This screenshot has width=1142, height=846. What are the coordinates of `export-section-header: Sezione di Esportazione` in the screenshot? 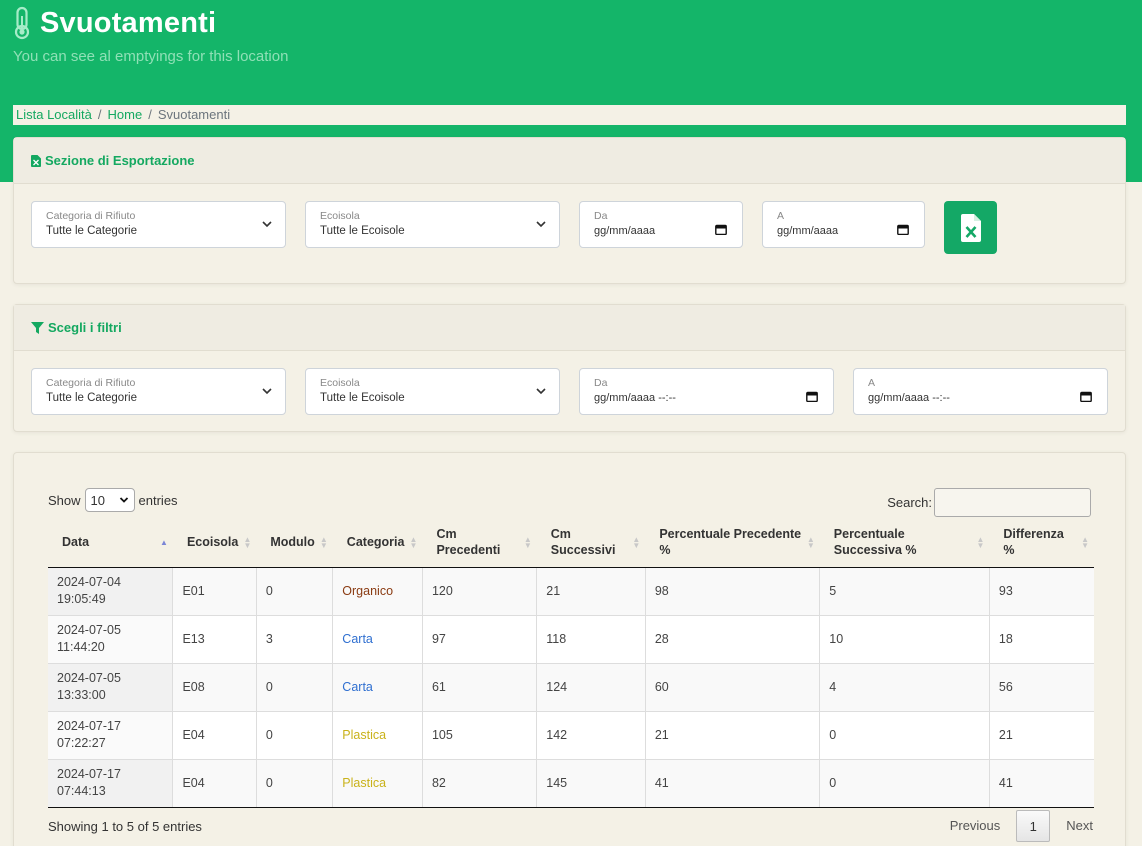 It's located at (569, 161).